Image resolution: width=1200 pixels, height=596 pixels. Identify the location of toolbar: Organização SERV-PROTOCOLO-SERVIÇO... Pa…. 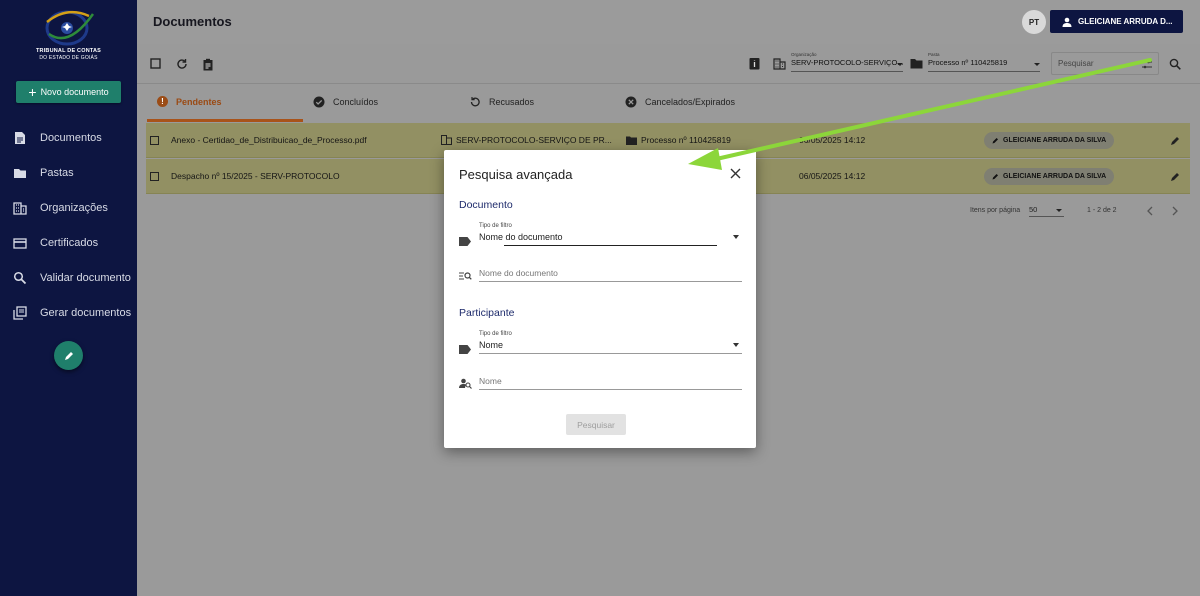
(668, 64).